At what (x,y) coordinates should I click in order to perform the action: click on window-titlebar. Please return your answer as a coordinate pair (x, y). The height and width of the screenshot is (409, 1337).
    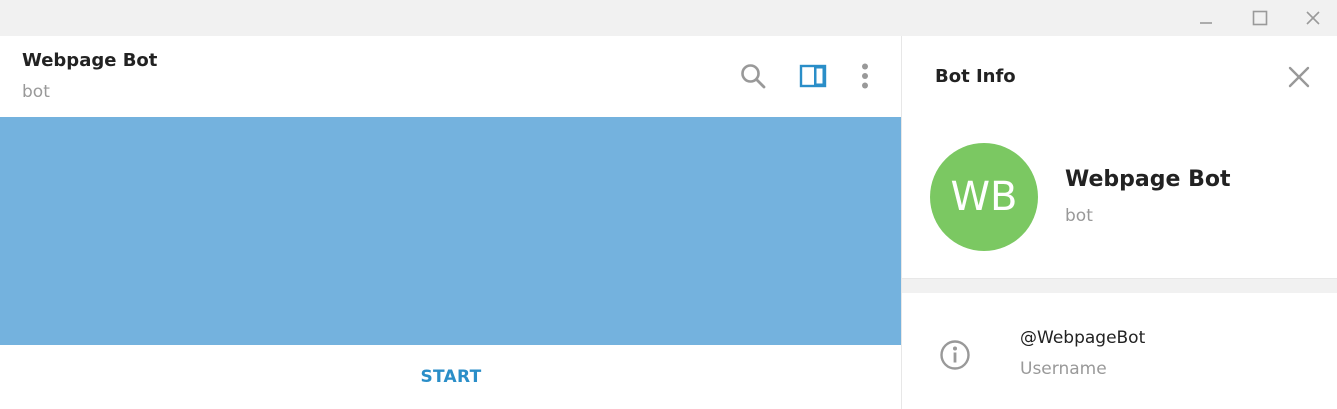
    Looking at the image, I should click on (668, 18).